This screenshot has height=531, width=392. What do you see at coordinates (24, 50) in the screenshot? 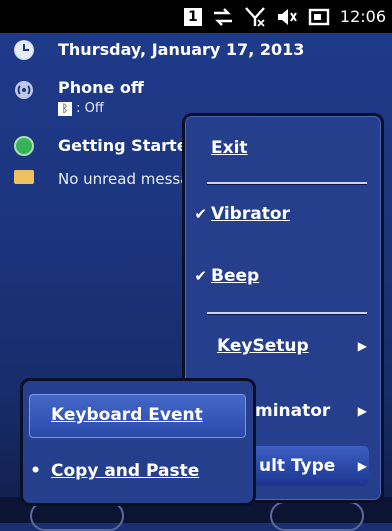
I see `clock-icon` at bounding box center [24, 50].